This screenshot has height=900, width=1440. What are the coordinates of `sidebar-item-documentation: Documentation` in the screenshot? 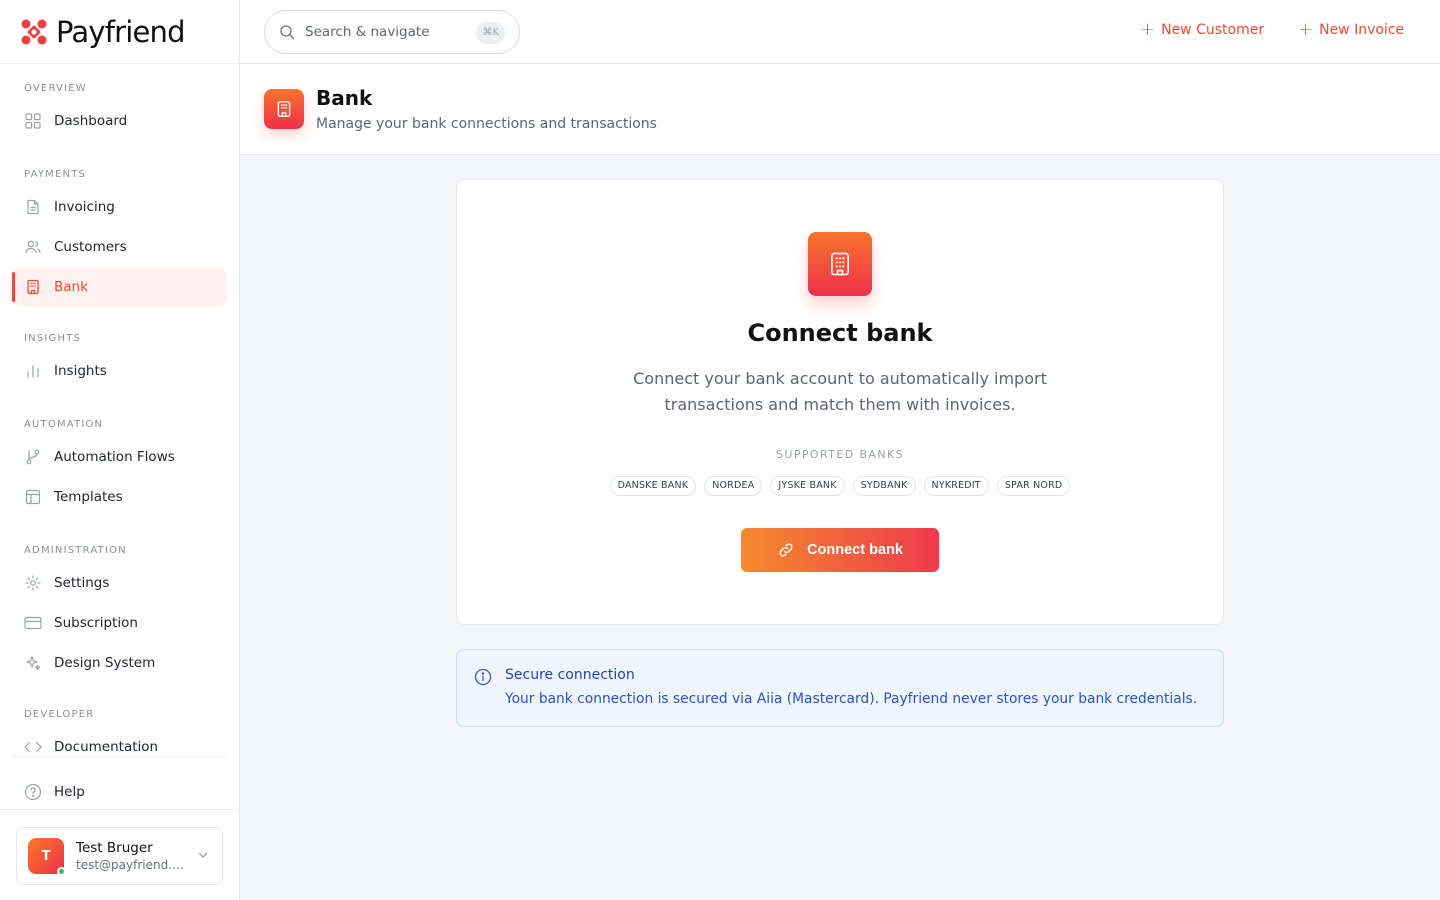 It's located at (119, 747).